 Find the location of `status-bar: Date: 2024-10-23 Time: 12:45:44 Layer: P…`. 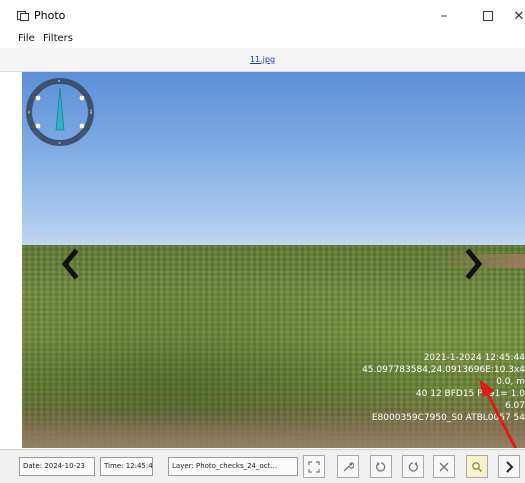

status-bar: Date: 2024-10-23 Time: 12:45:44 Layer: P… is located at coordinates (262, 466).